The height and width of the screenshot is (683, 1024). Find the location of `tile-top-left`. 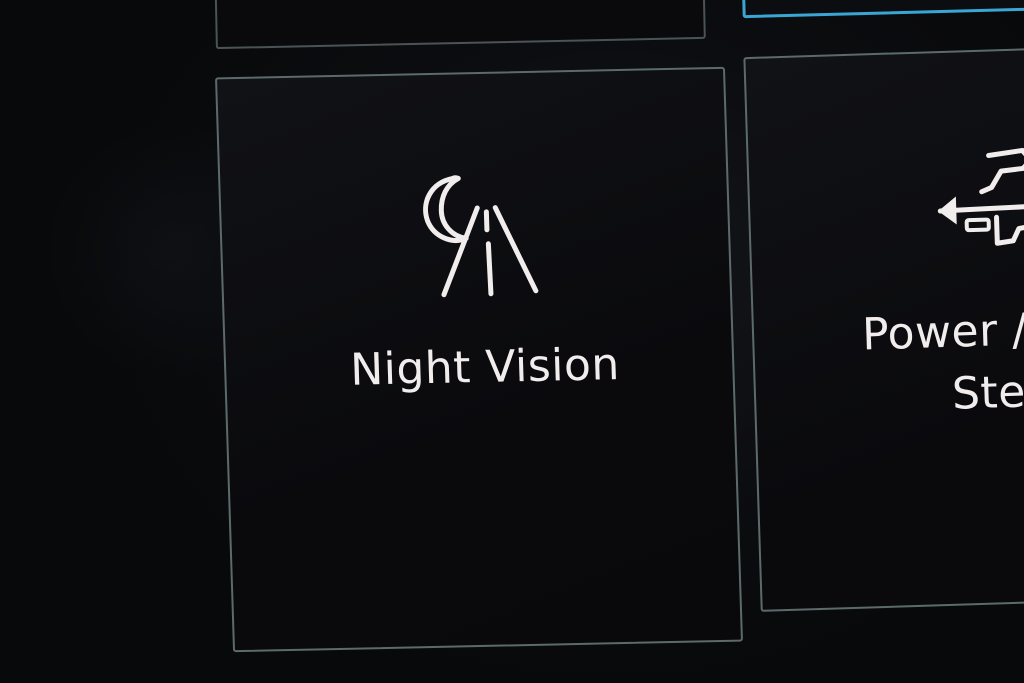

tile-top-left is located at coordinates (460, 25).